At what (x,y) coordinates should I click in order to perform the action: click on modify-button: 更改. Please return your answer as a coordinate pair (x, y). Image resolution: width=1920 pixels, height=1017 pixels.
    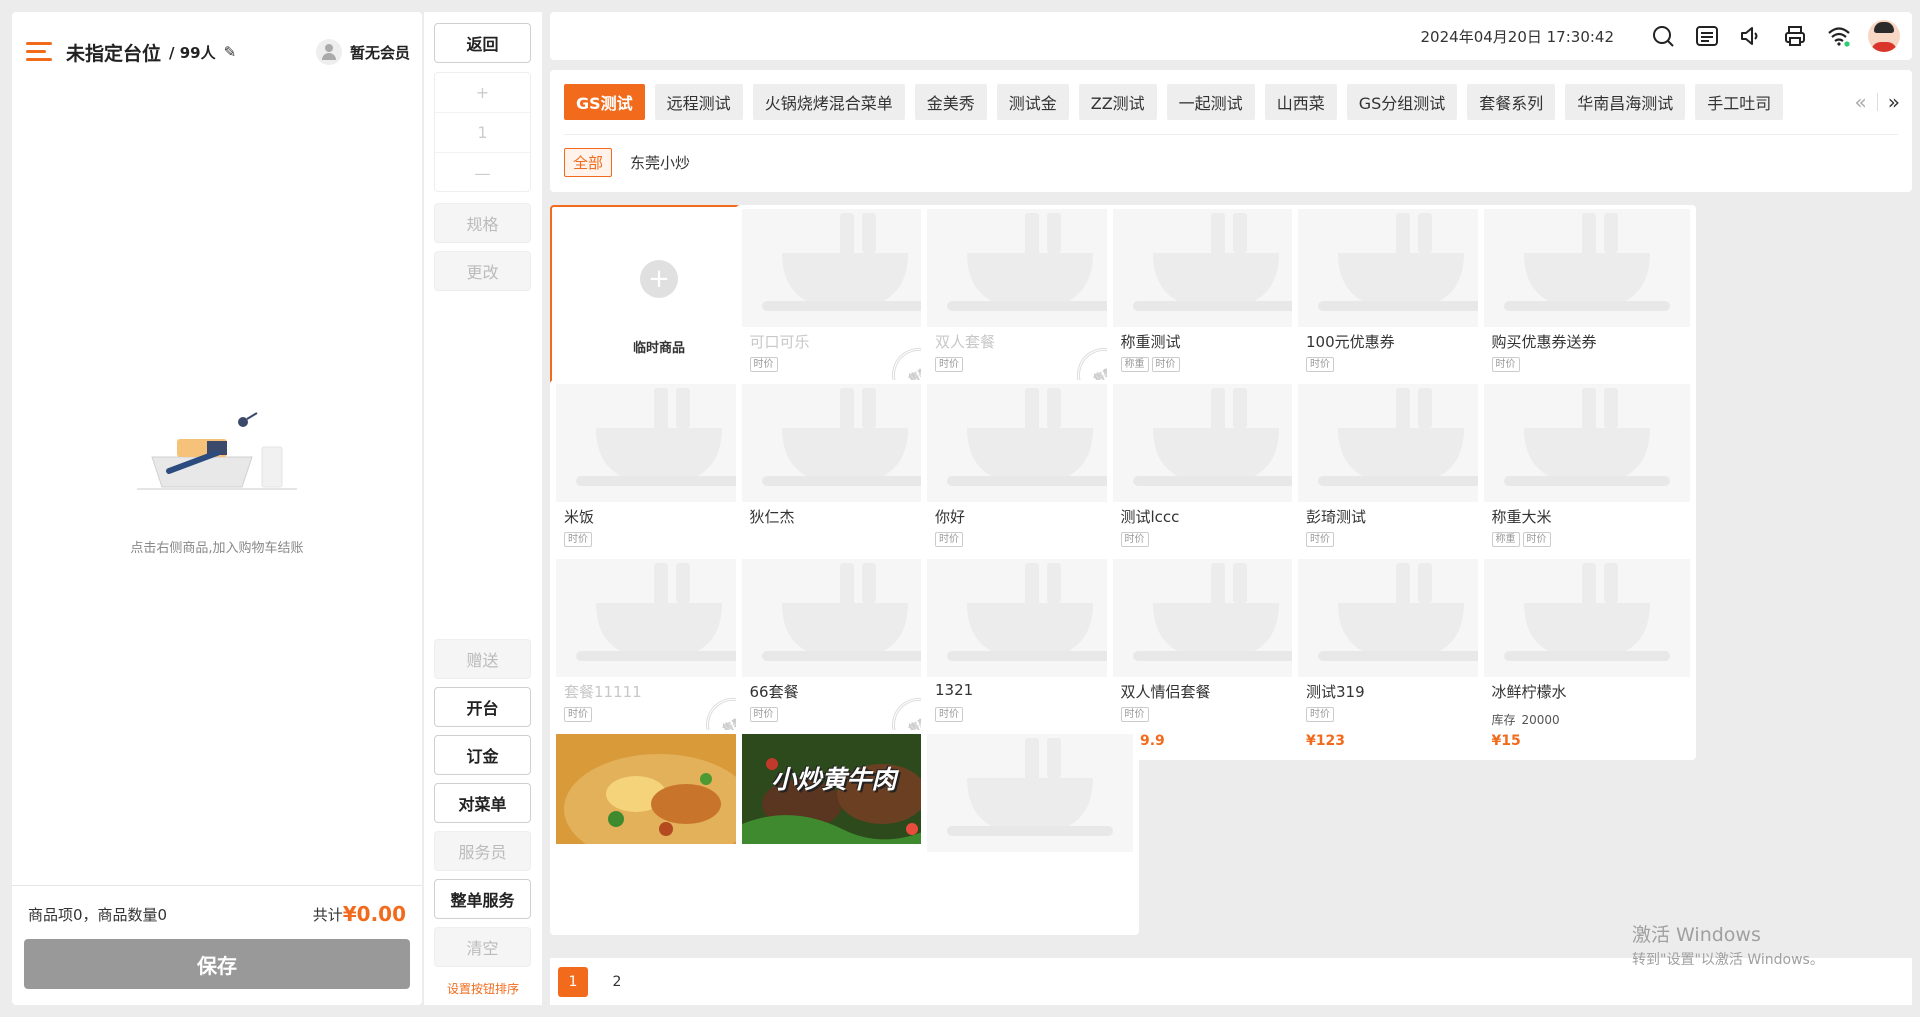
    Looking at the image, I should click on (482, 271).